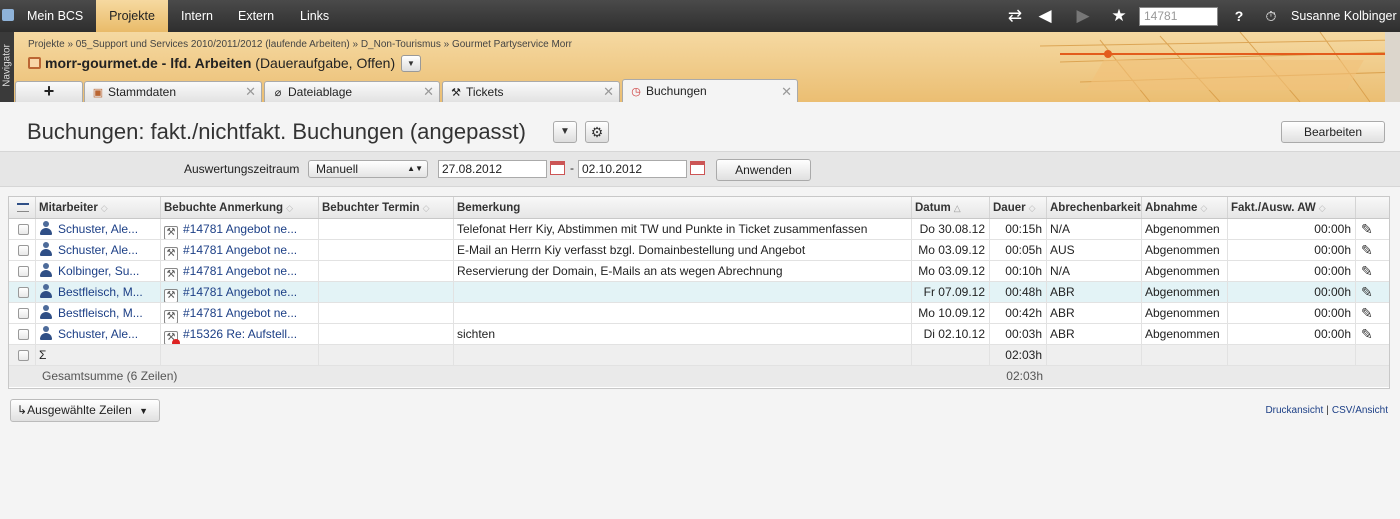  Describe the element at coordinates (240, 207) in the screenshot. I see `col-anmerkung: Bebuchte Anmerkung ◇` at that location.